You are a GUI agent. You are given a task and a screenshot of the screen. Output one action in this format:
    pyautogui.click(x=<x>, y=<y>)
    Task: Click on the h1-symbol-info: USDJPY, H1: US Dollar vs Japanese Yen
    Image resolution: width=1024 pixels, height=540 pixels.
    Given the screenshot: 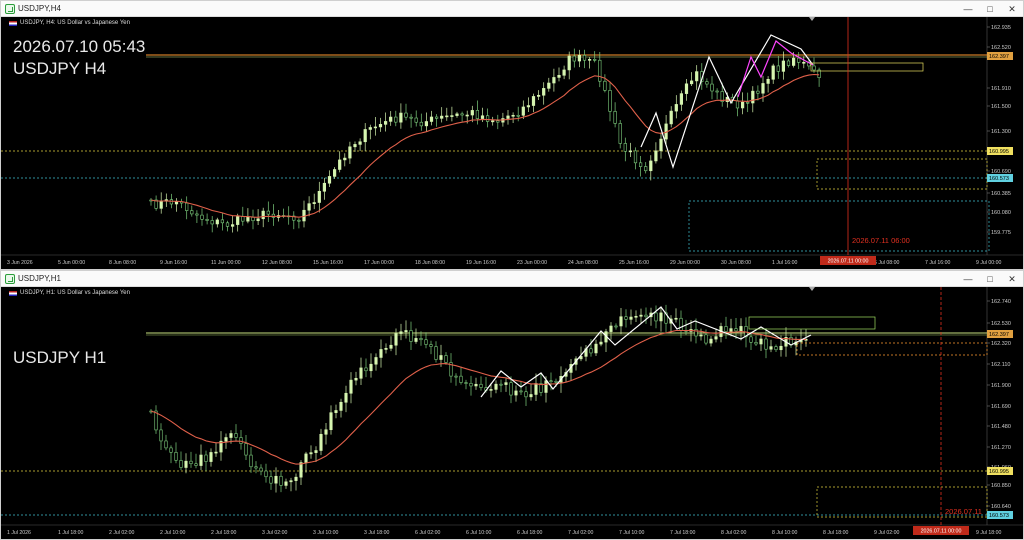 What is the action you would take?
    pyautogui.click(x=69, y=293)
    